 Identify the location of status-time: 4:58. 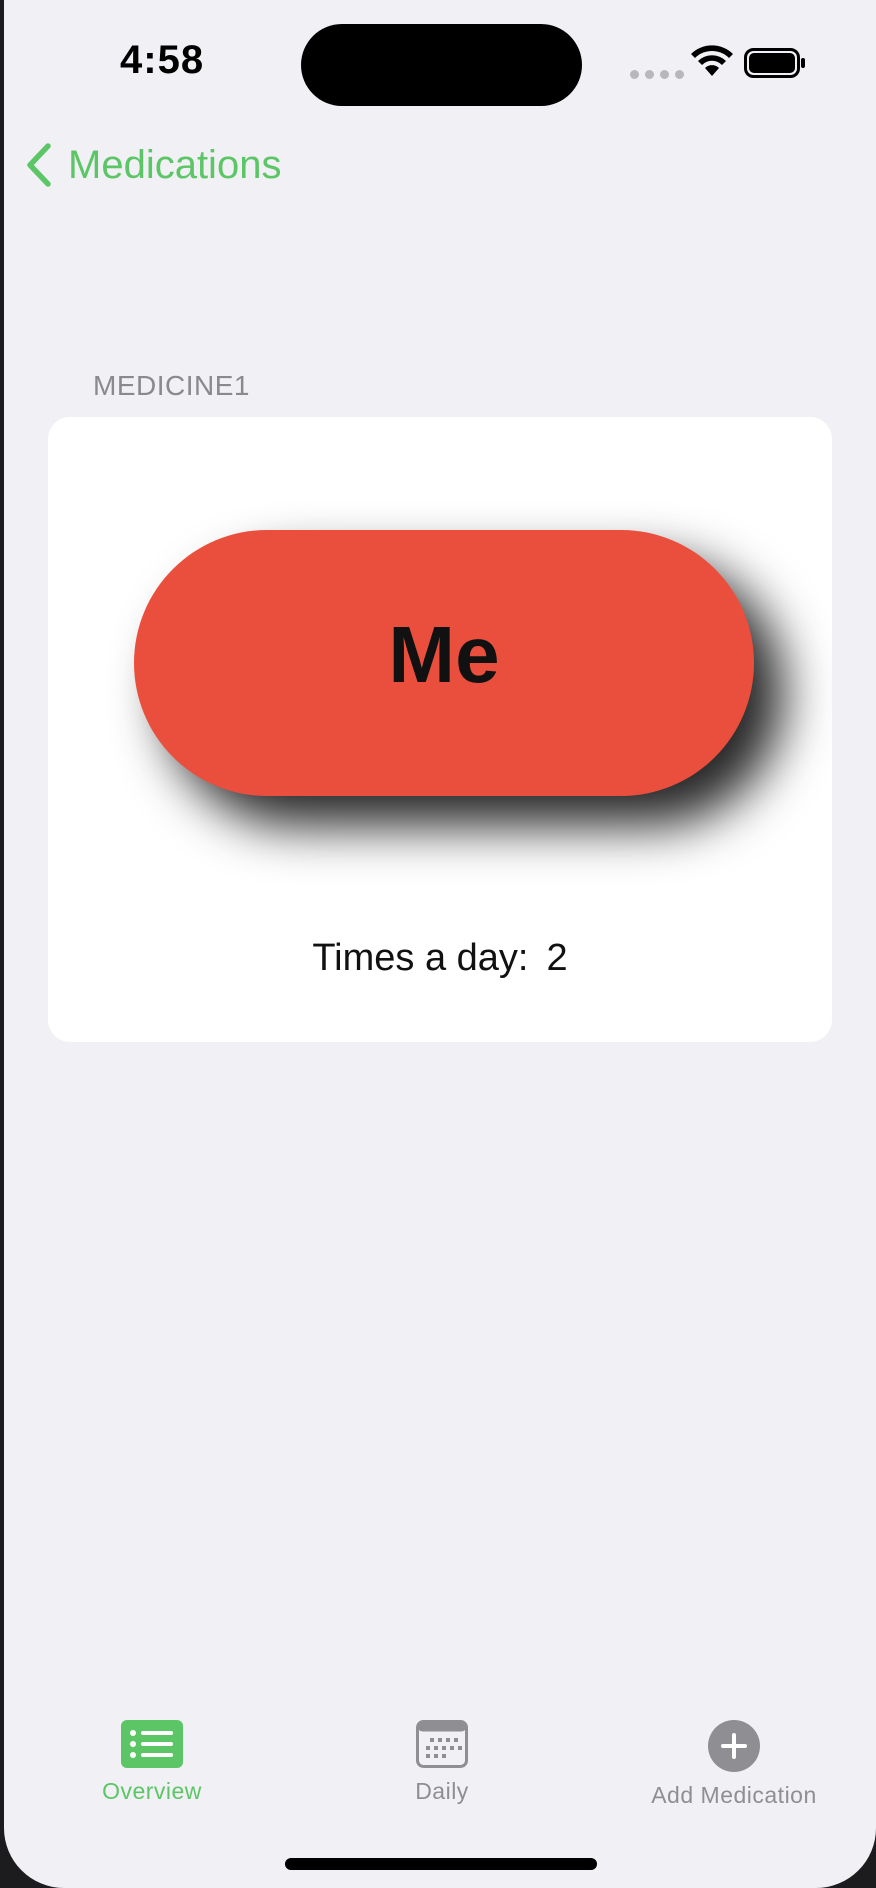
(162, 60).